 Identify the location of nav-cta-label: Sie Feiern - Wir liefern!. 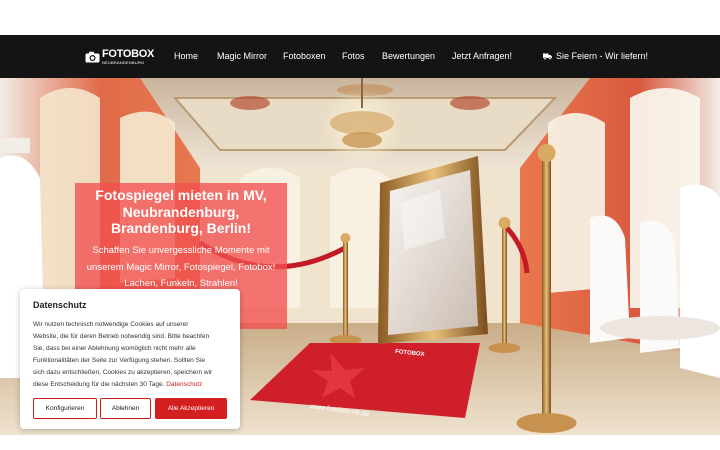
(602, 56).